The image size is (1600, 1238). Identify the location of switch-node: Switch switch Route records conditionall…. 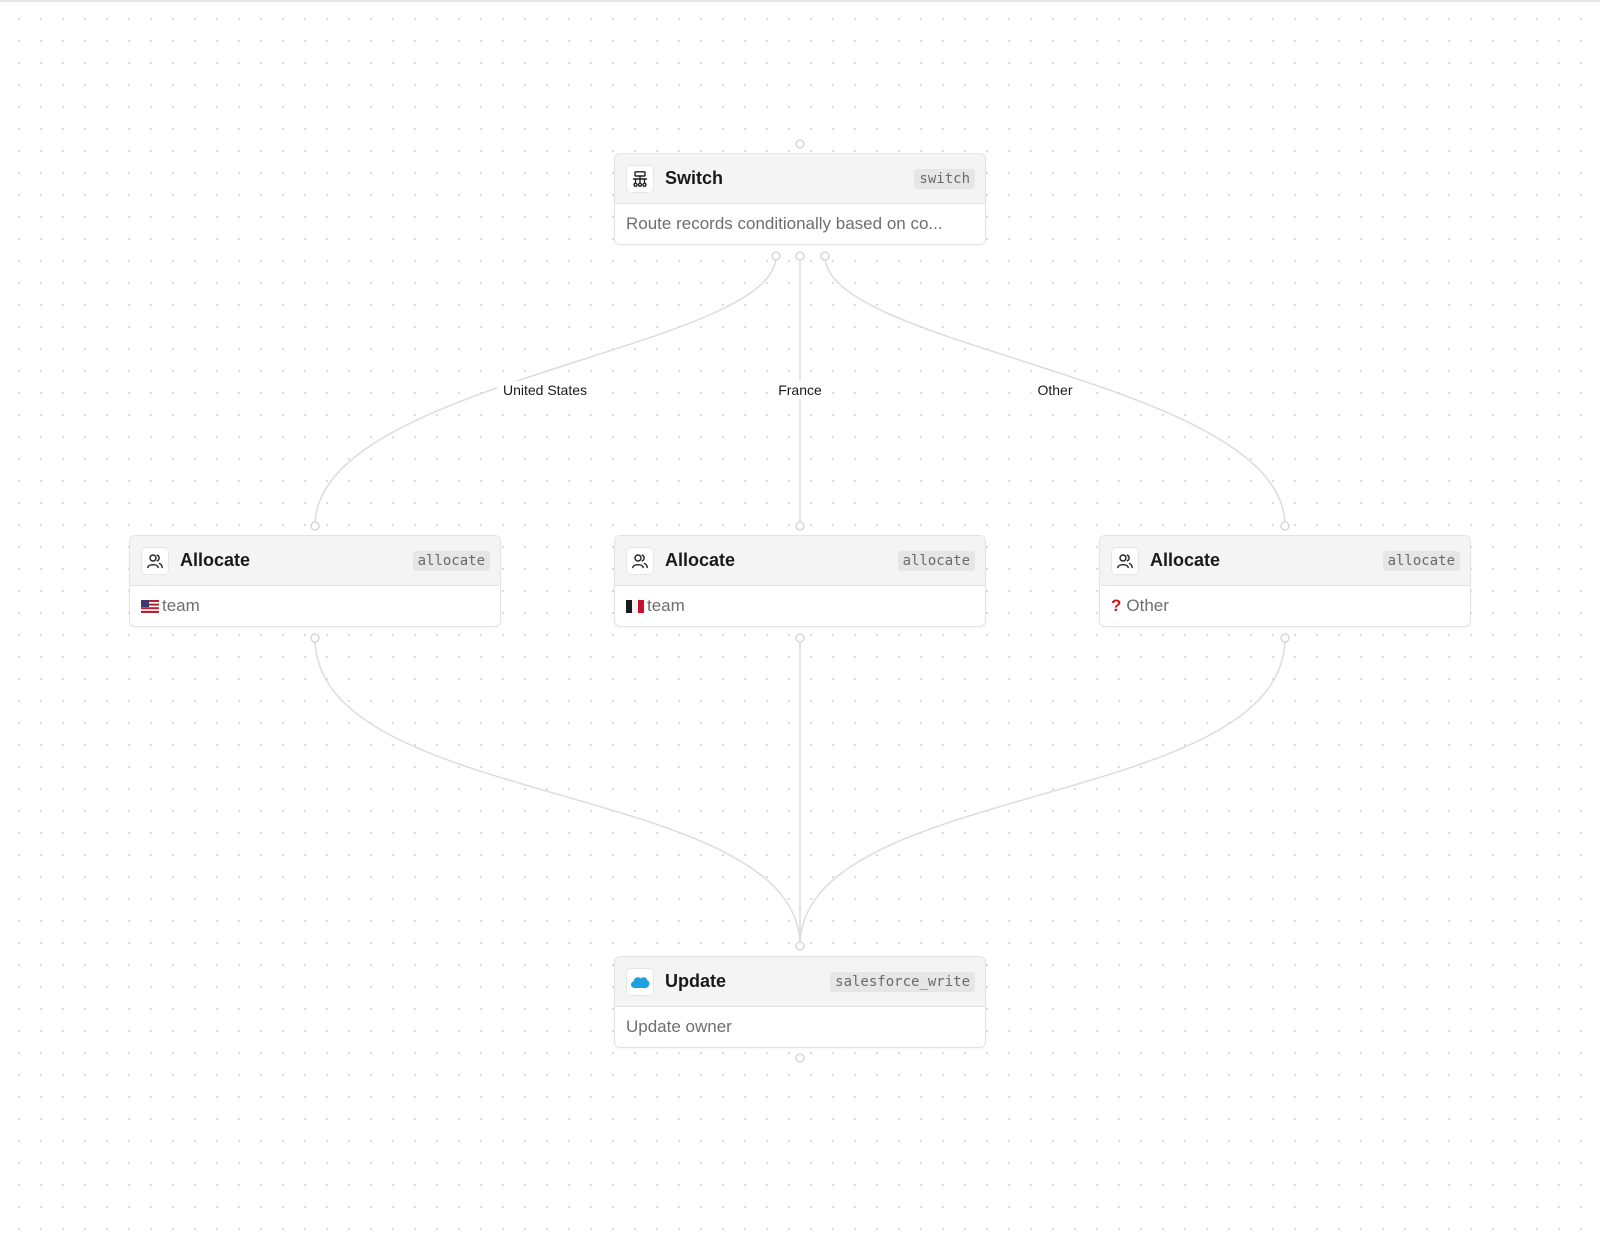
(800, 199).